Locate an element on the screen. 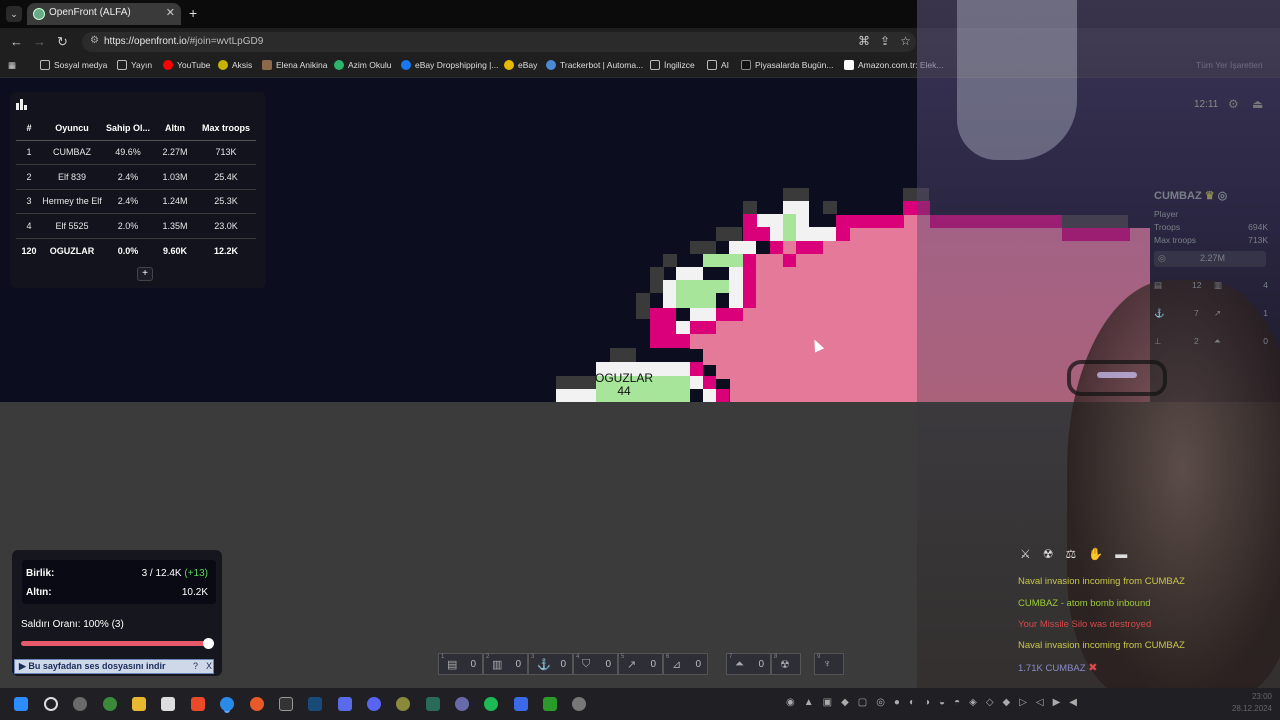 The image size is (1280, 720). gear-icon: ⚙ is located at coordinates (1233, 104).